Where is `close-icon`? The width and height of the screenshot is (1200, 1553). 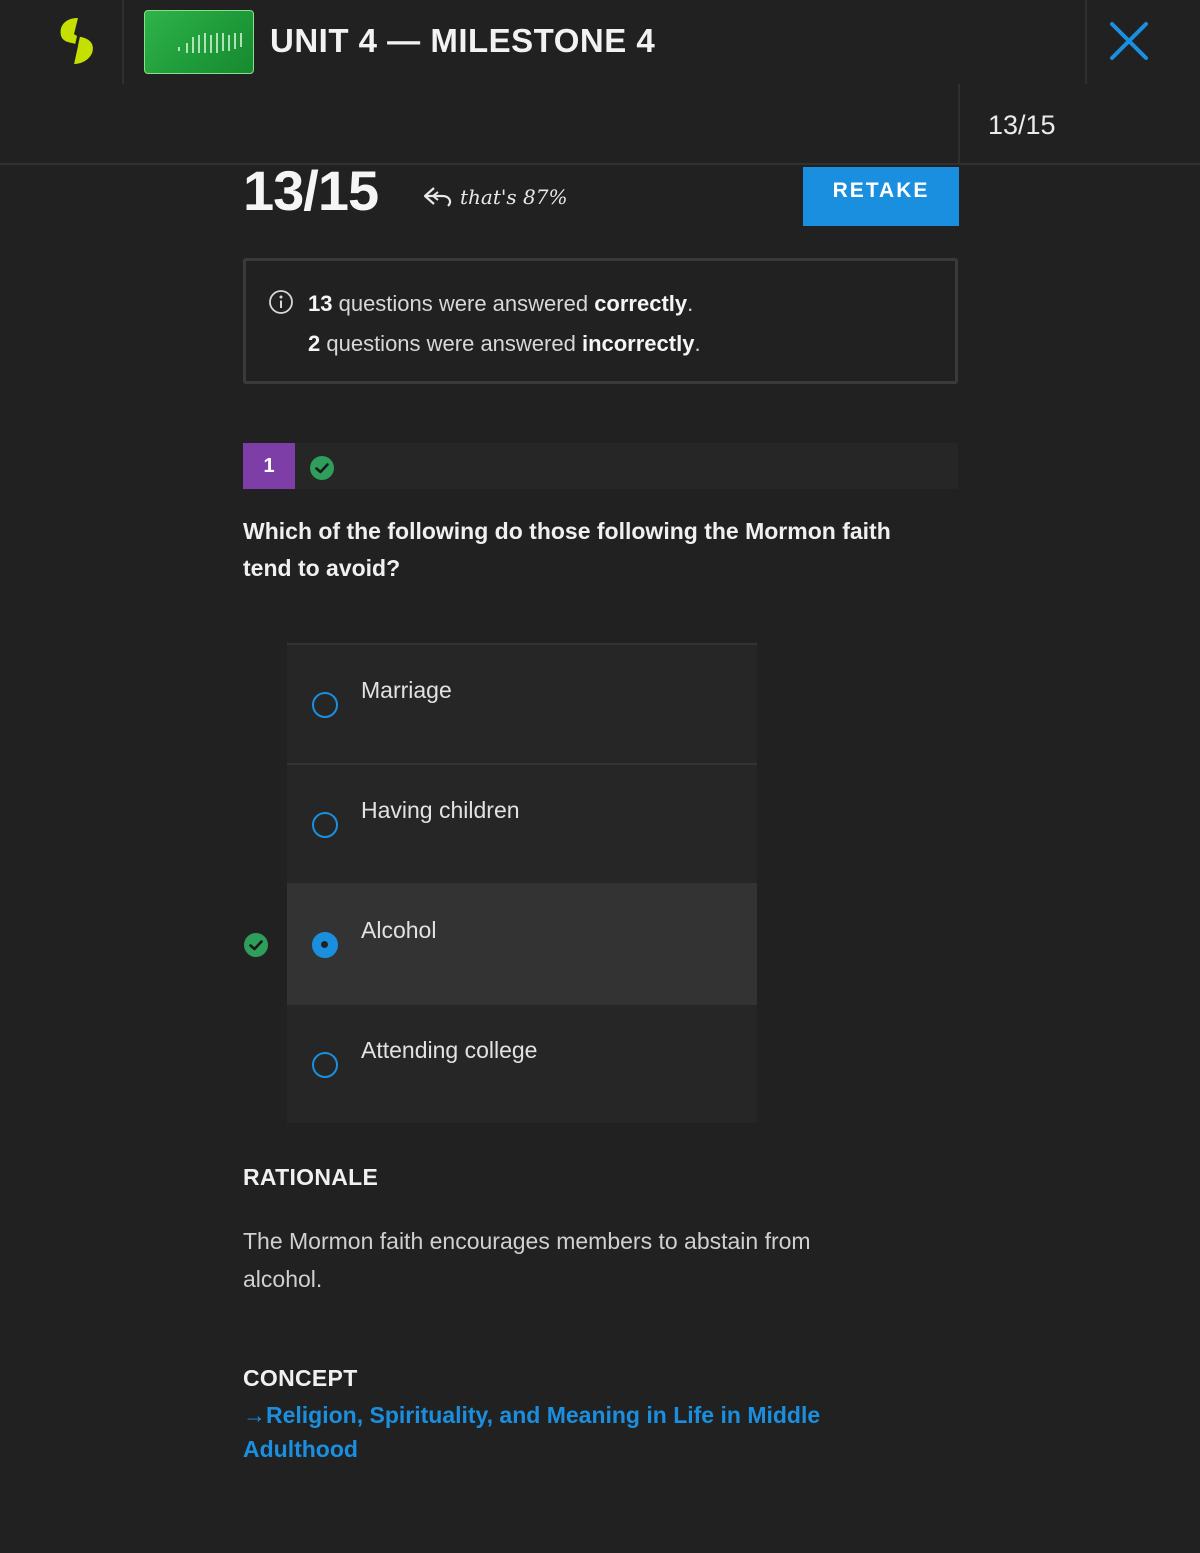 close-icon is located at coordinates (1129, 41).